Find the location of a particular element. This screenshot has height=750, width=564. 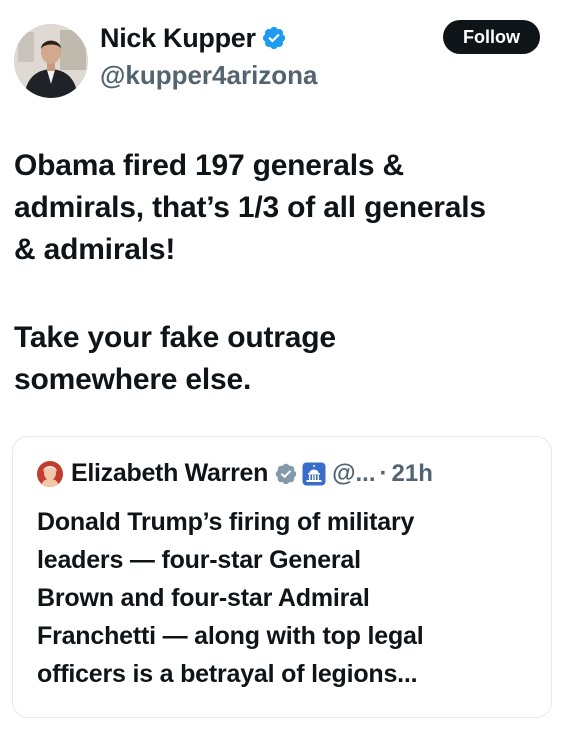

author-handle: @kupper4arizona is located at coordinates (209, 75).